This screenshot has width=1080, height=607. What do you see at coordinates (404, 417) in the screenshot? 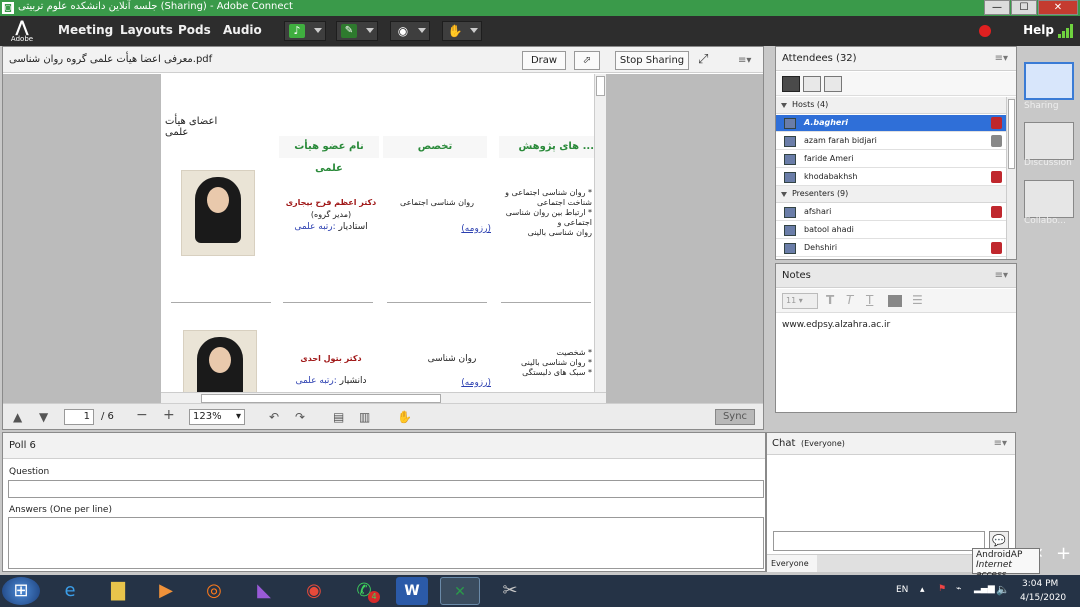
I see `hand-tool-icon: ✋` at bounding box center [404, 417].